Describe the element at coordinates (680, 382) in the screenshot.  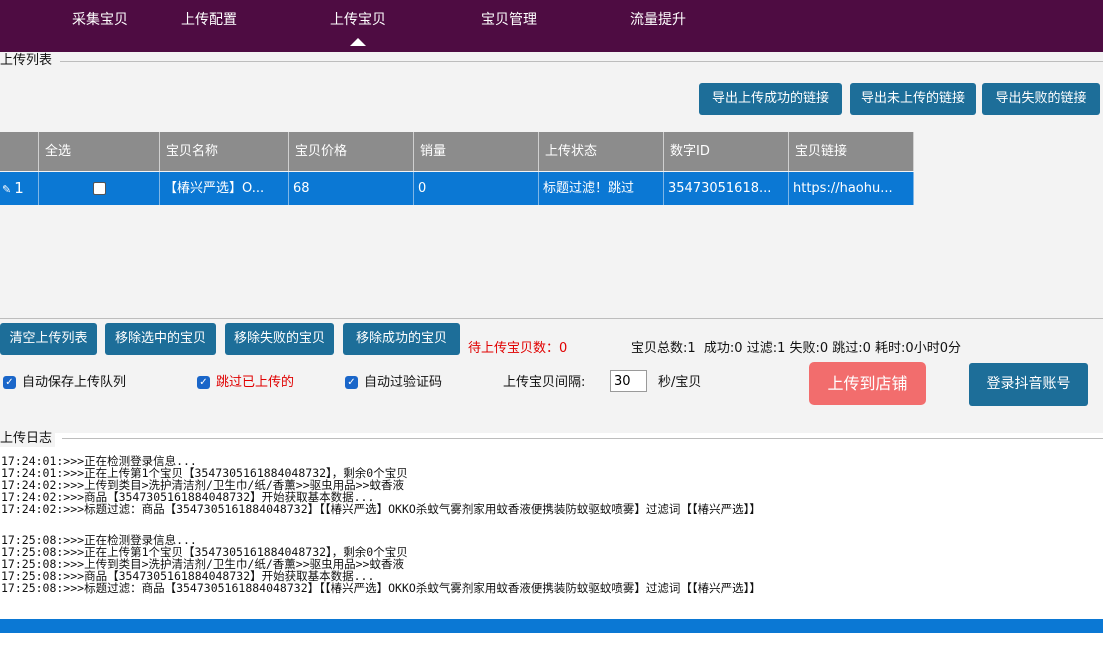
I see `interval-unit-label: 秒/宝贝` at that location.